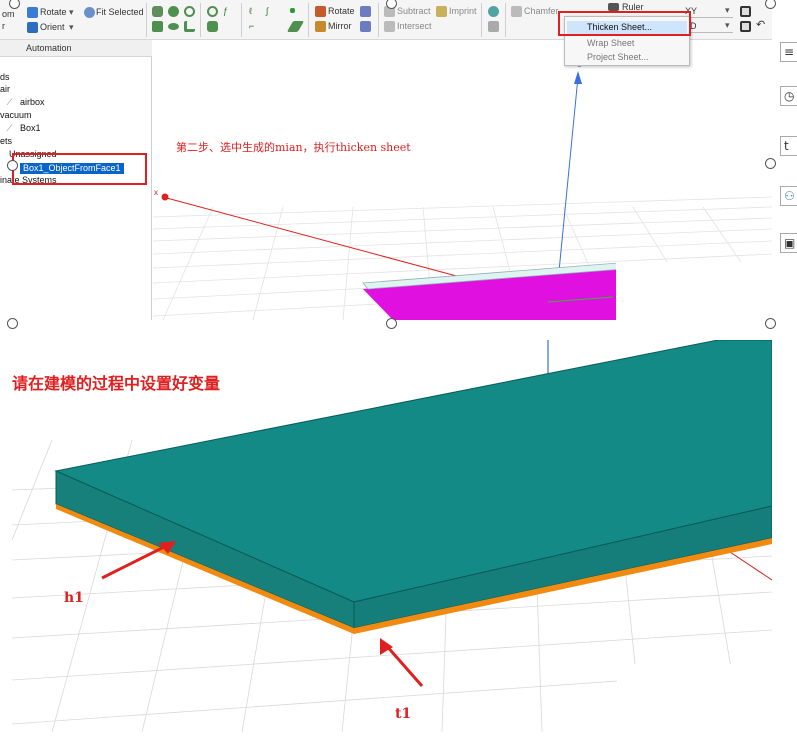 The image size is (797, 737). What do you see at coordinates (5, 89) in the screenshot?
I see `tree-item: air` at bounding box center [5, 89].